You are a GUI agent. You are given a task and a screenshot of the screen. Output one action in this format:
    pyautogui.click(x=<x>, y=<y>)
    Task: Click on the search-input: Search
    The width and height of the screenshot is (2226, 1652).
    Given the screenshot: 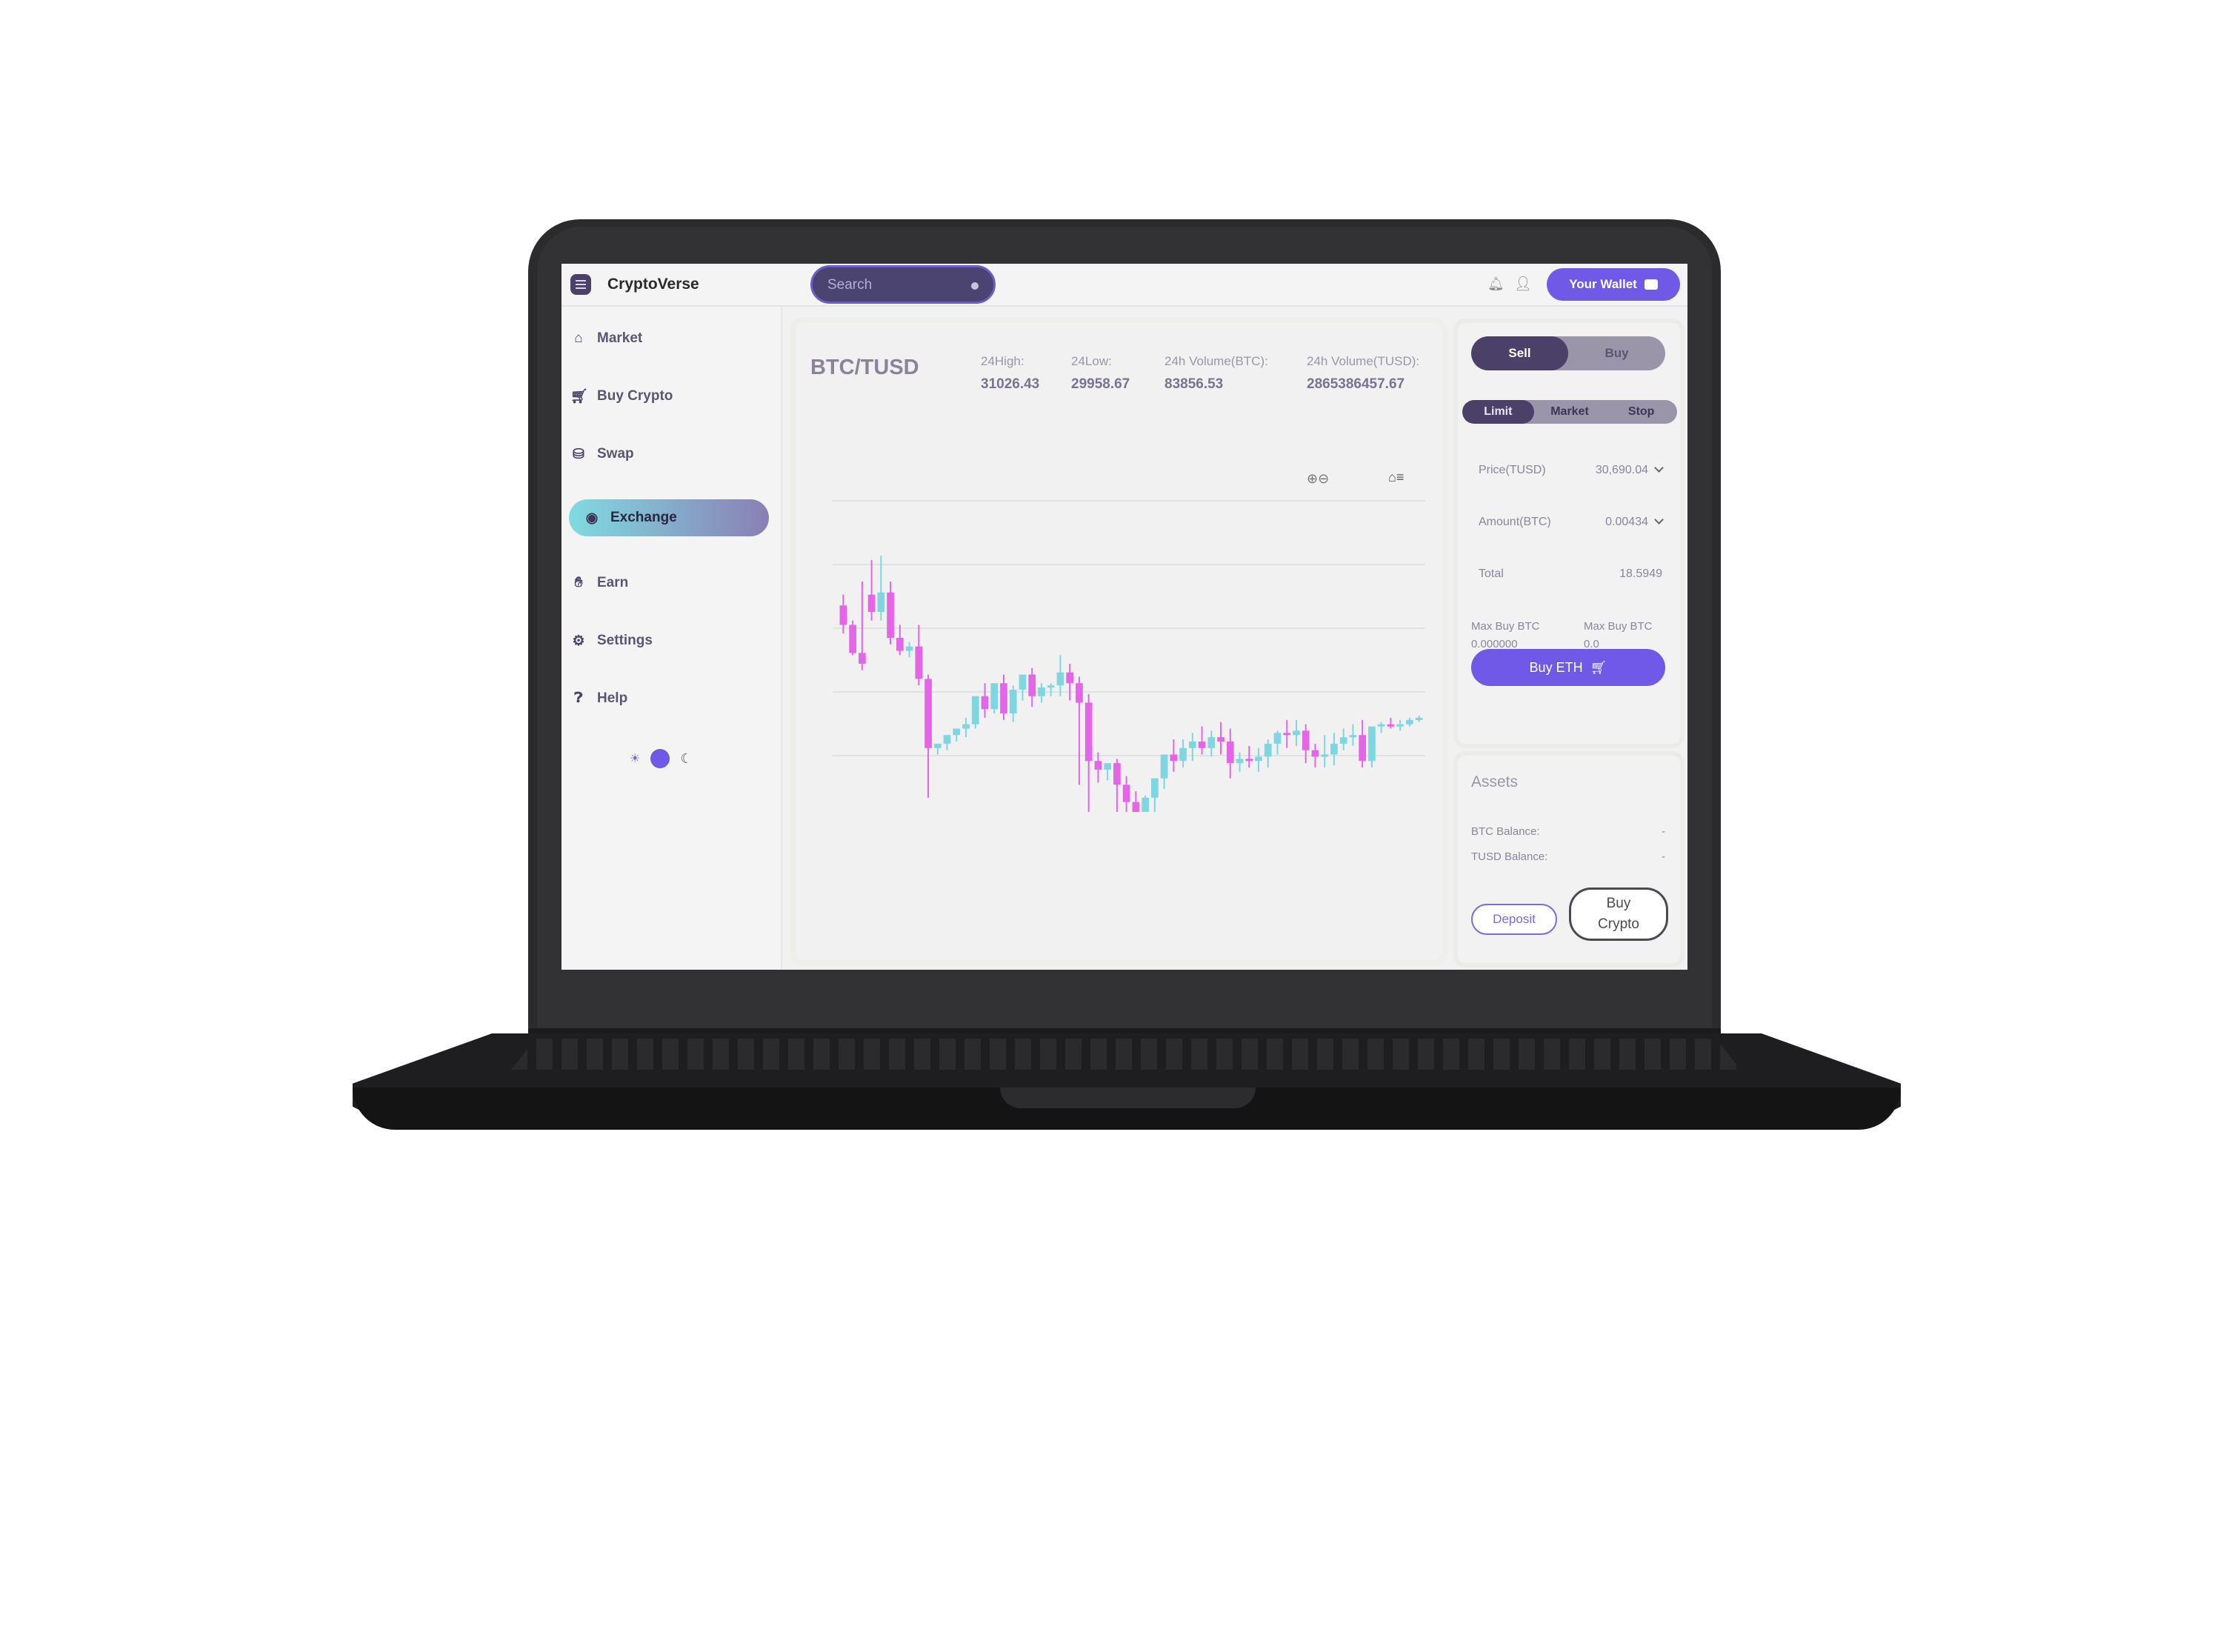 What is the action you would take?
    pyautogui.click(x=903, y=284)
    